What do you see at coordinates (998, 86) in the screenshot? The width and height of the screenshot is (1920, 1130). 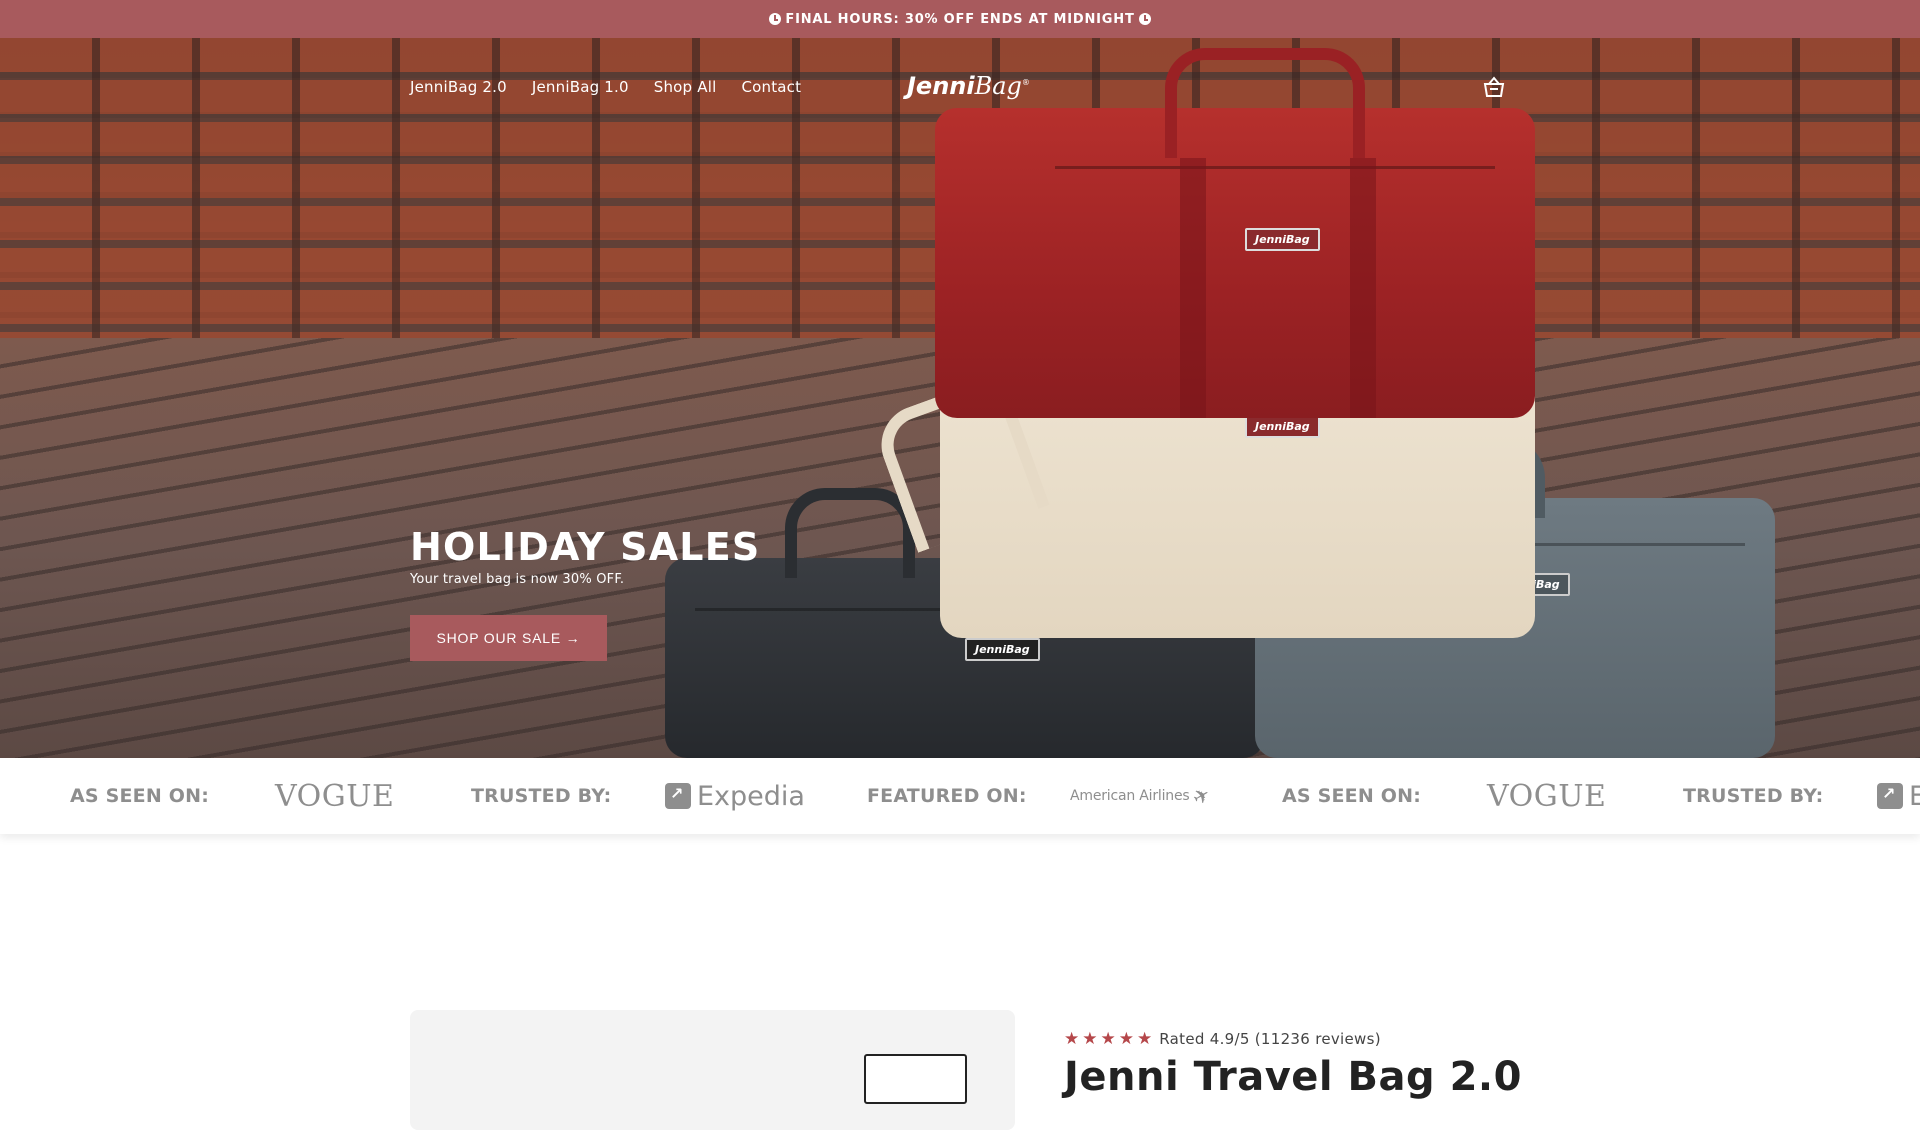 I see `logo-text-italic: Bag` at bounding box center [998, 86].